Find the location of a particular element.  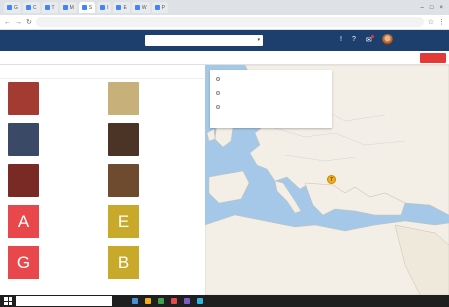

browser-tab-bar: G C T M S I E W P – □ × is located at coordinates (224, 7).